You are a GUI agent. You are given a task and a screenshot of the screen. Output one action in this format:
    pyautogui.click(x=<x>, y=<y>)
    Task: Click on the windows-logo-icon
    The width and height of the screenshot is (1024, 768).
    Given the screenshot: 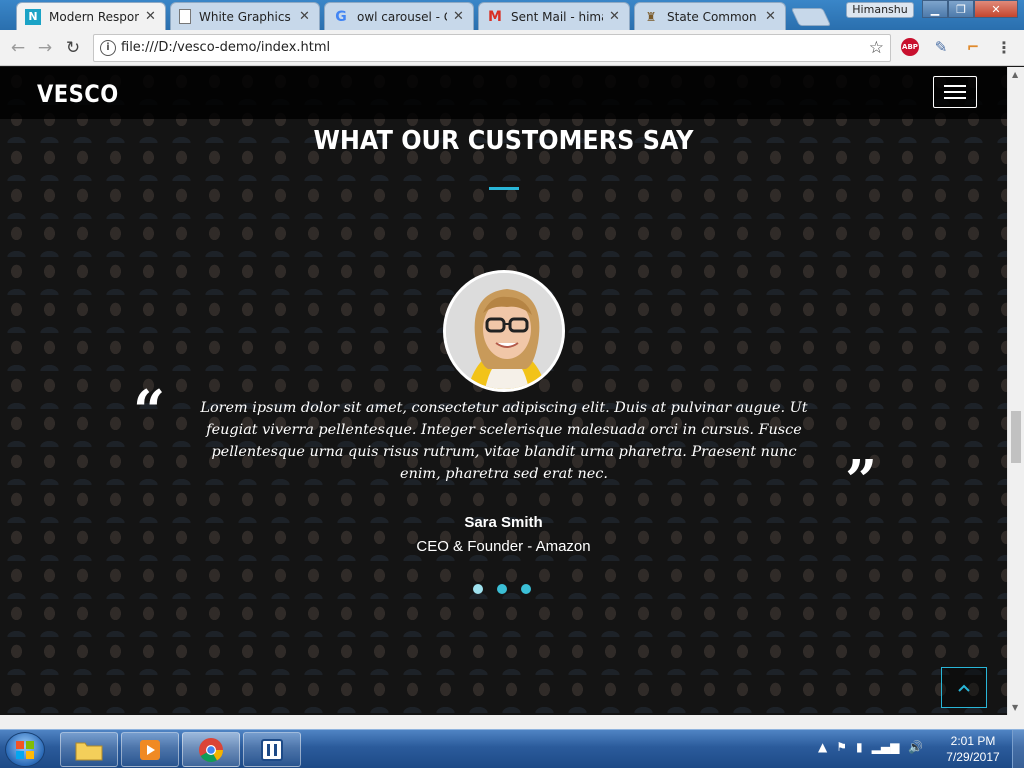 What is the action you would take?
    pyautogui.click(x=25, y=749)
    